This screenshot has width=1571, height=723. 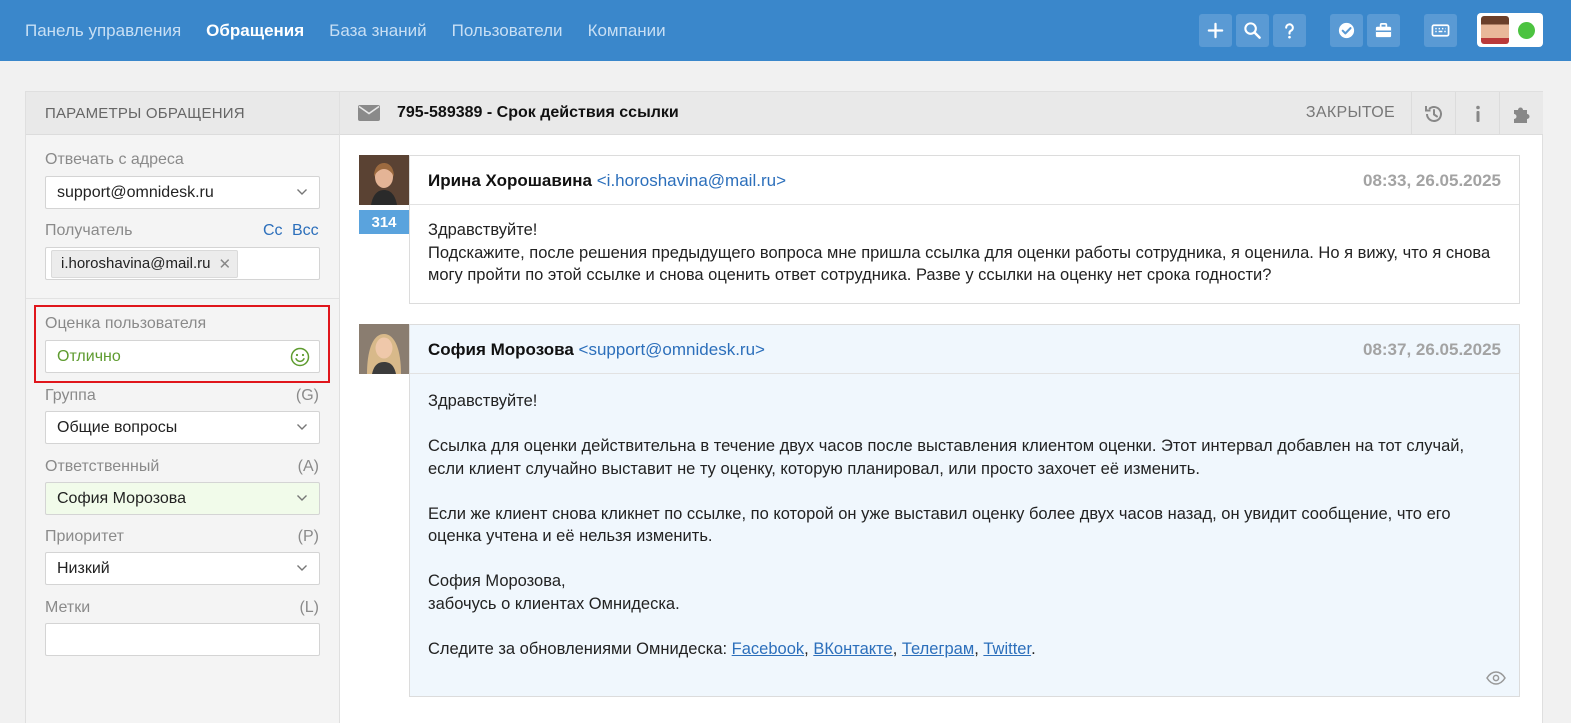 What do you see at coordinates (538, 112) in the screenshot?
I see `ticket-title: 795-589389 - Срок действия ссылки` at bounding box center [538, 112].